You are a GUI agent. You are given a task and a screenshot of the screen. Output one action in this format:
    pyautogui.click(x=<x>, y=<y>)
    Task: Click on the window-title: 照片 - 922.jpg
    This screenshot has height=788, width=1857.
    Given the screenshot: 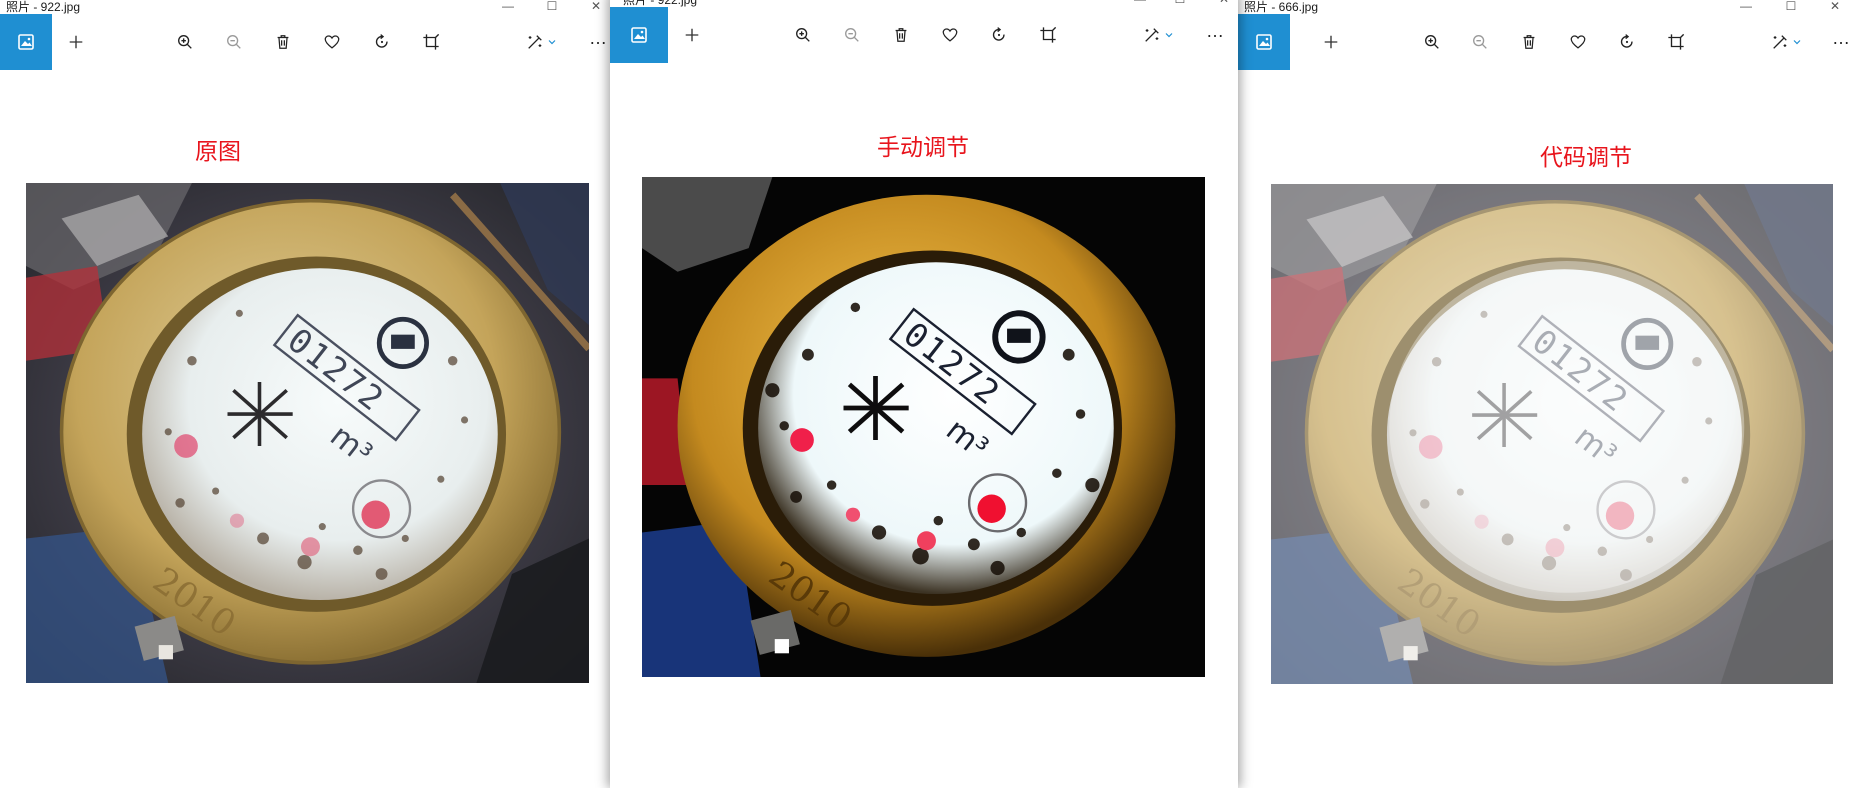 What is the action you would take?
    pyautogui.click(x=43, y=7)
    